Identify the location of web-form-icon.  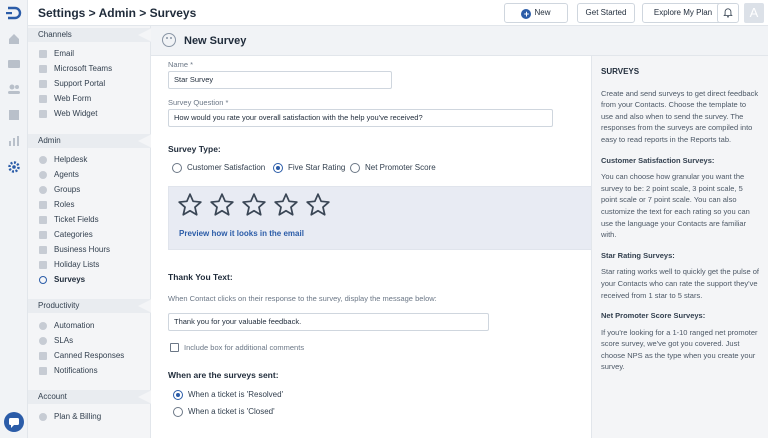
(43, 99).